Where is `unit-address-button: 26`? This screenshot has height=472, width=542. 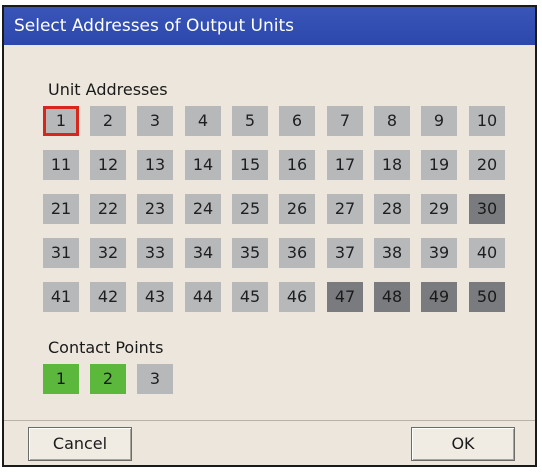
unit-address-button: 26 is located at coordinates (297, 209).